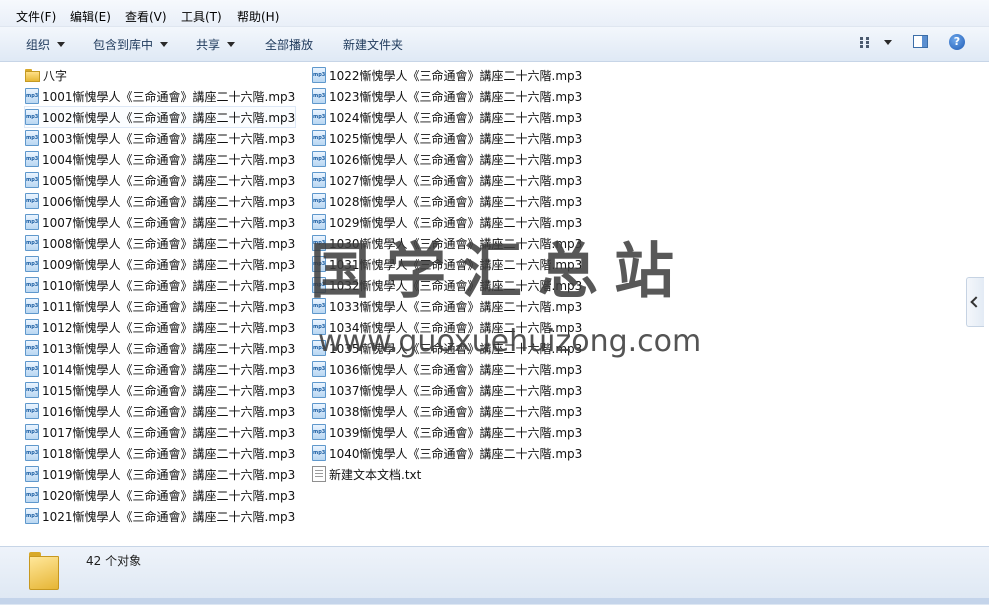 The image size is (989, 605). I want to click on list-item-mp3: 1020慚愧學人《三命通會》講座二十六階.mp3, so click(160, 495).